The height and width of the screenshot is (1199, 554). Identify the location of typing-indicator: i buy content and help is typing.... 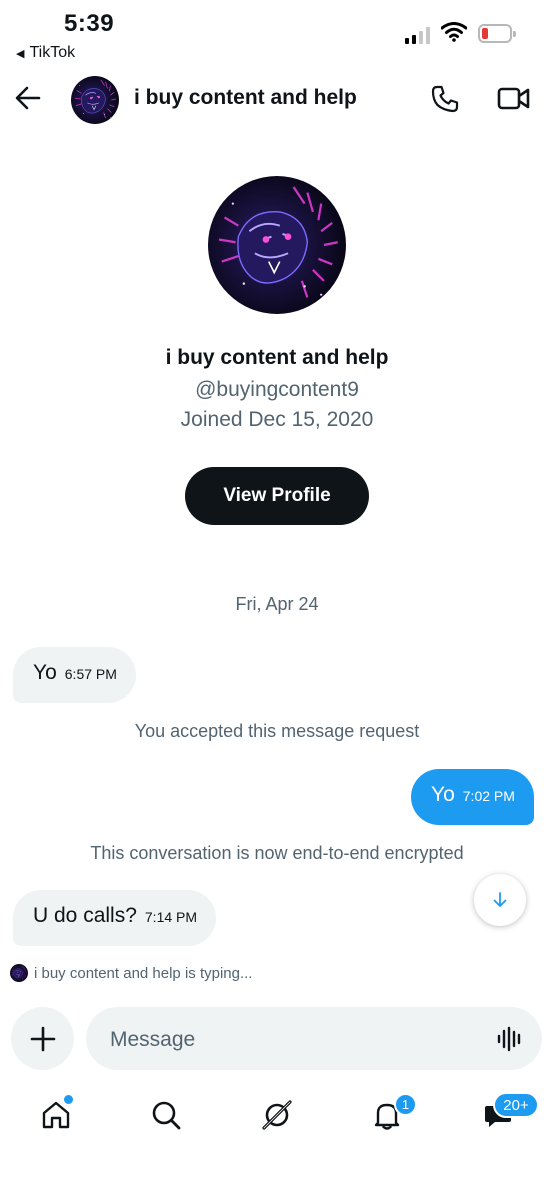
(131, 973).